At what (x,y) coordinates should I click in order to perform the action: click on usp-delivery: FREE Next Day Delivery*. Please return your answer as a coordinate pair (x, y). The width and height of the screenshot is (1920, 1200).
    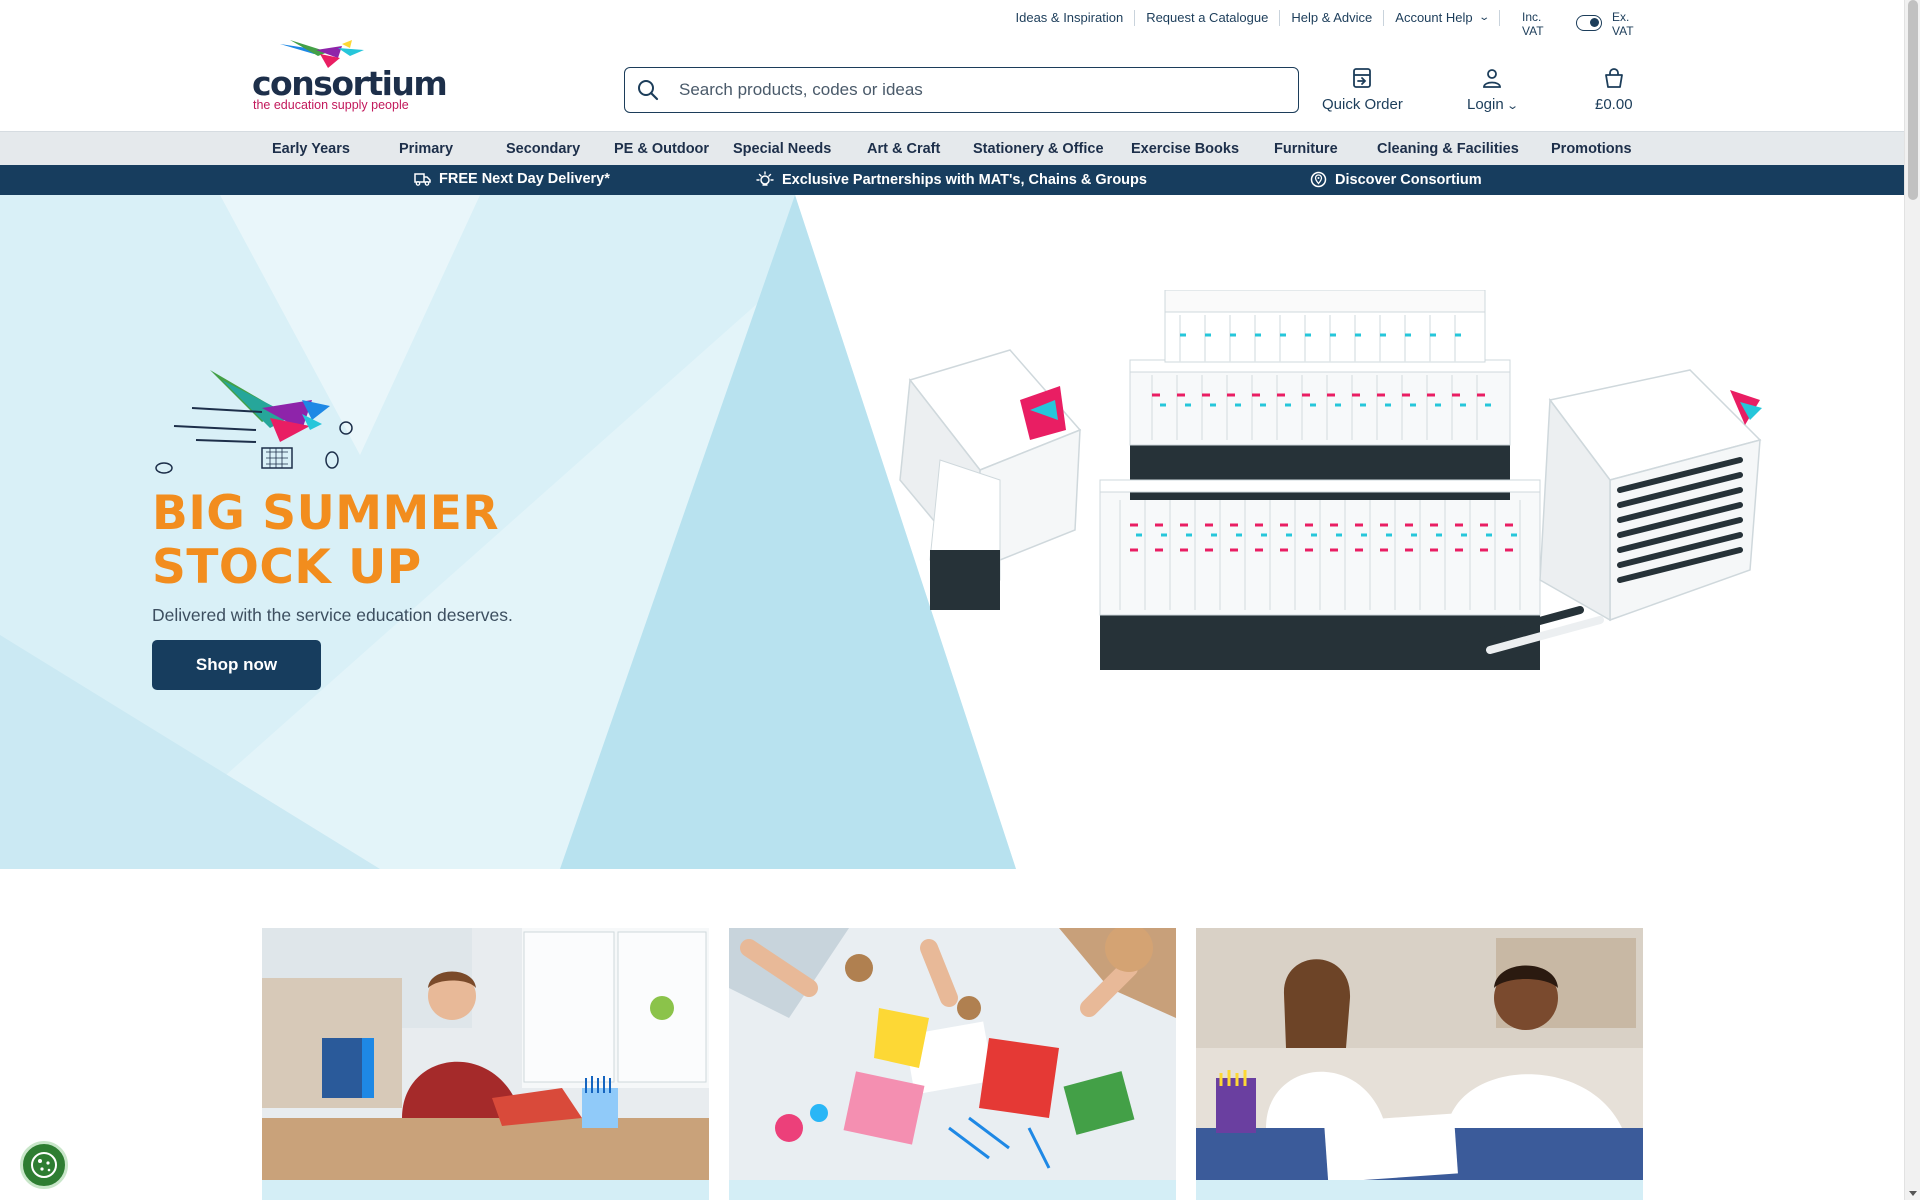
    Looking at the image, I should click on (512, 179).